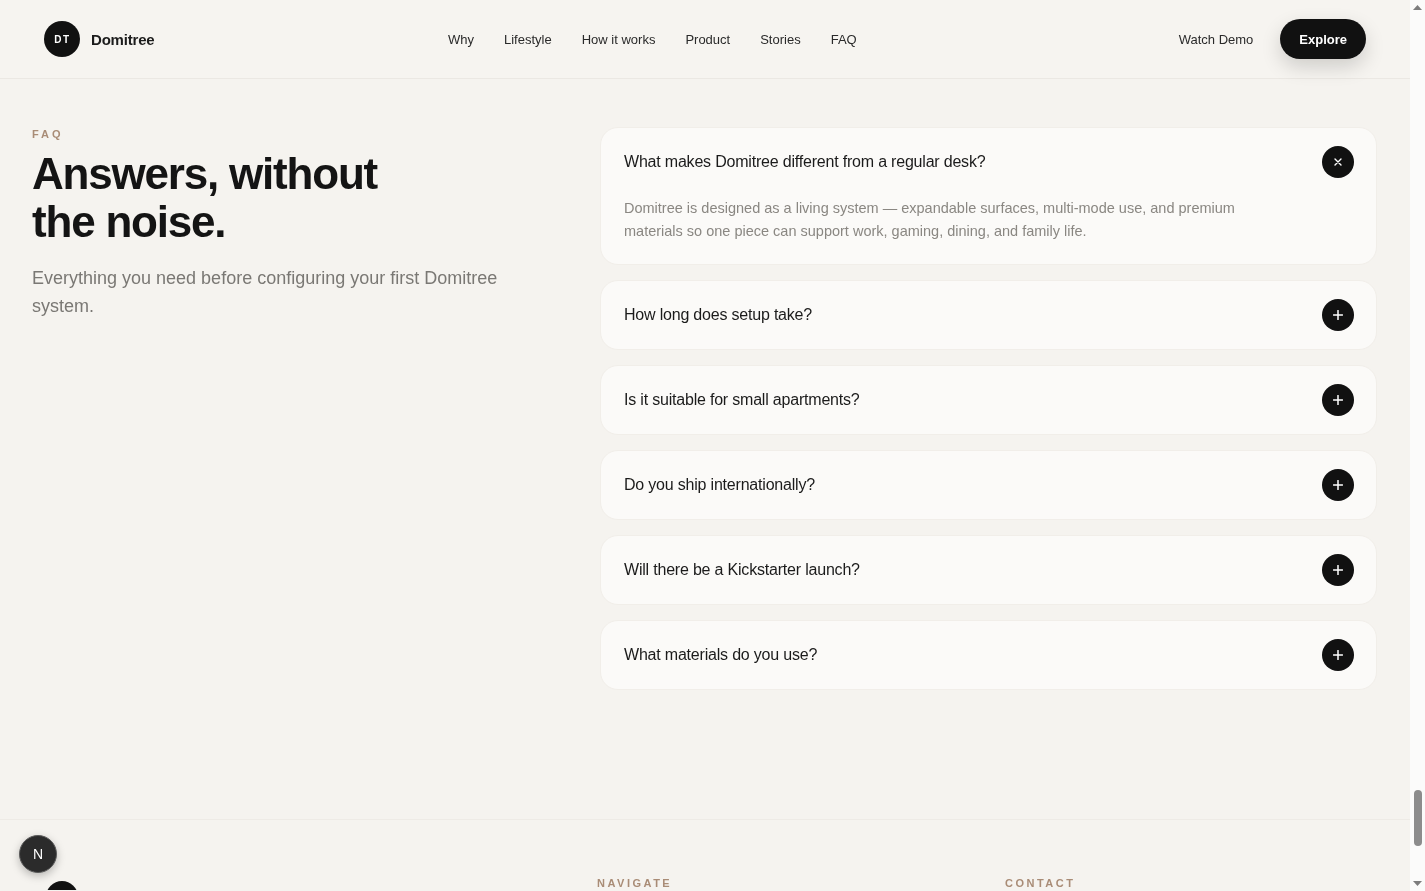  I want to click on faq-question: How long does setup take?, so click(718, 315).